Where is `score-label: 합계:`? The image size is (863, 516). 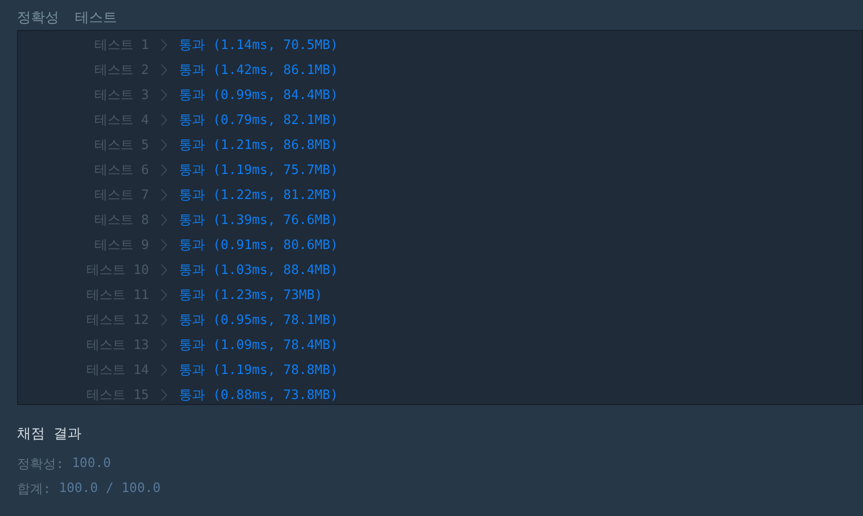
score-label: 합계: is located at coordinates (34, 489).